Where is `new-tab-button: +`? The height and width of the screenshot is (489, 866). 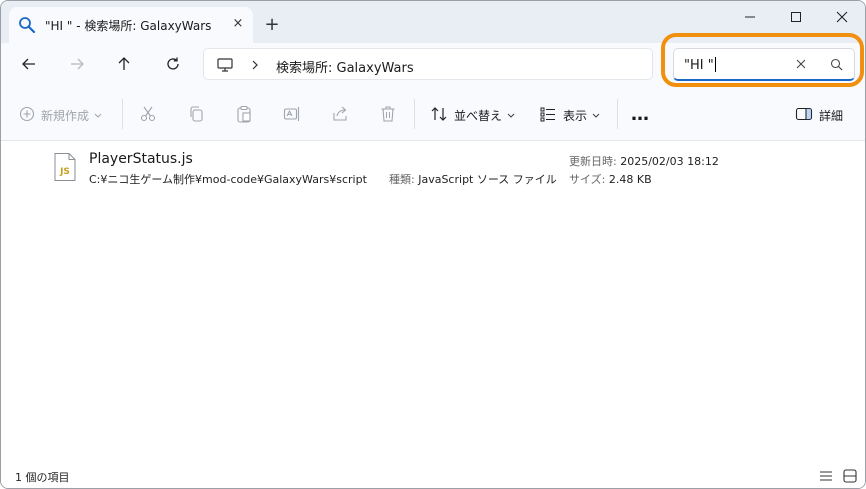
new-tab-button: + is located at coordinates (272, 25).